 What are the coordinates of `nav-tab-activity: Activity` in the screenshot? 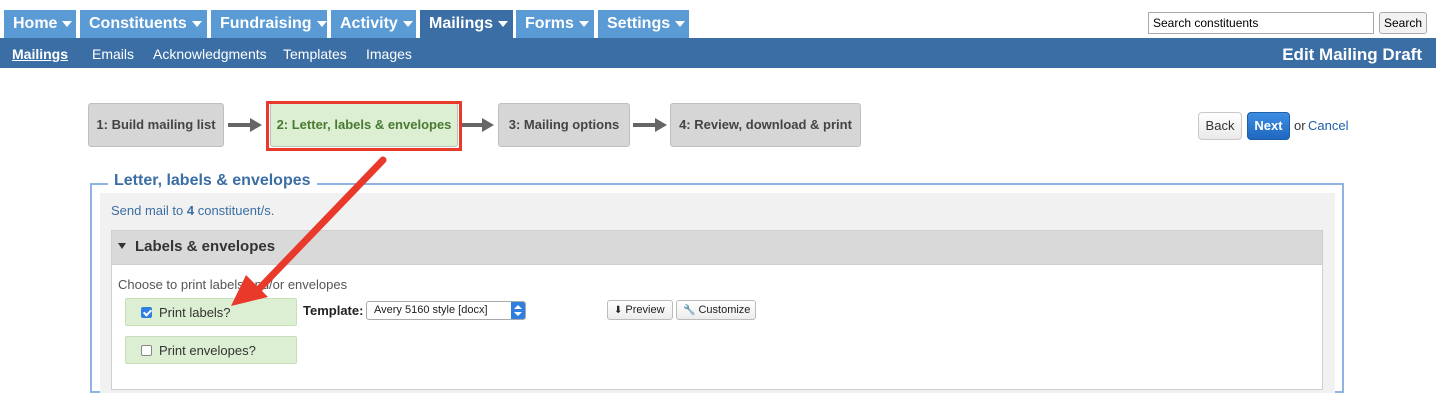 It's located at (373, 24).